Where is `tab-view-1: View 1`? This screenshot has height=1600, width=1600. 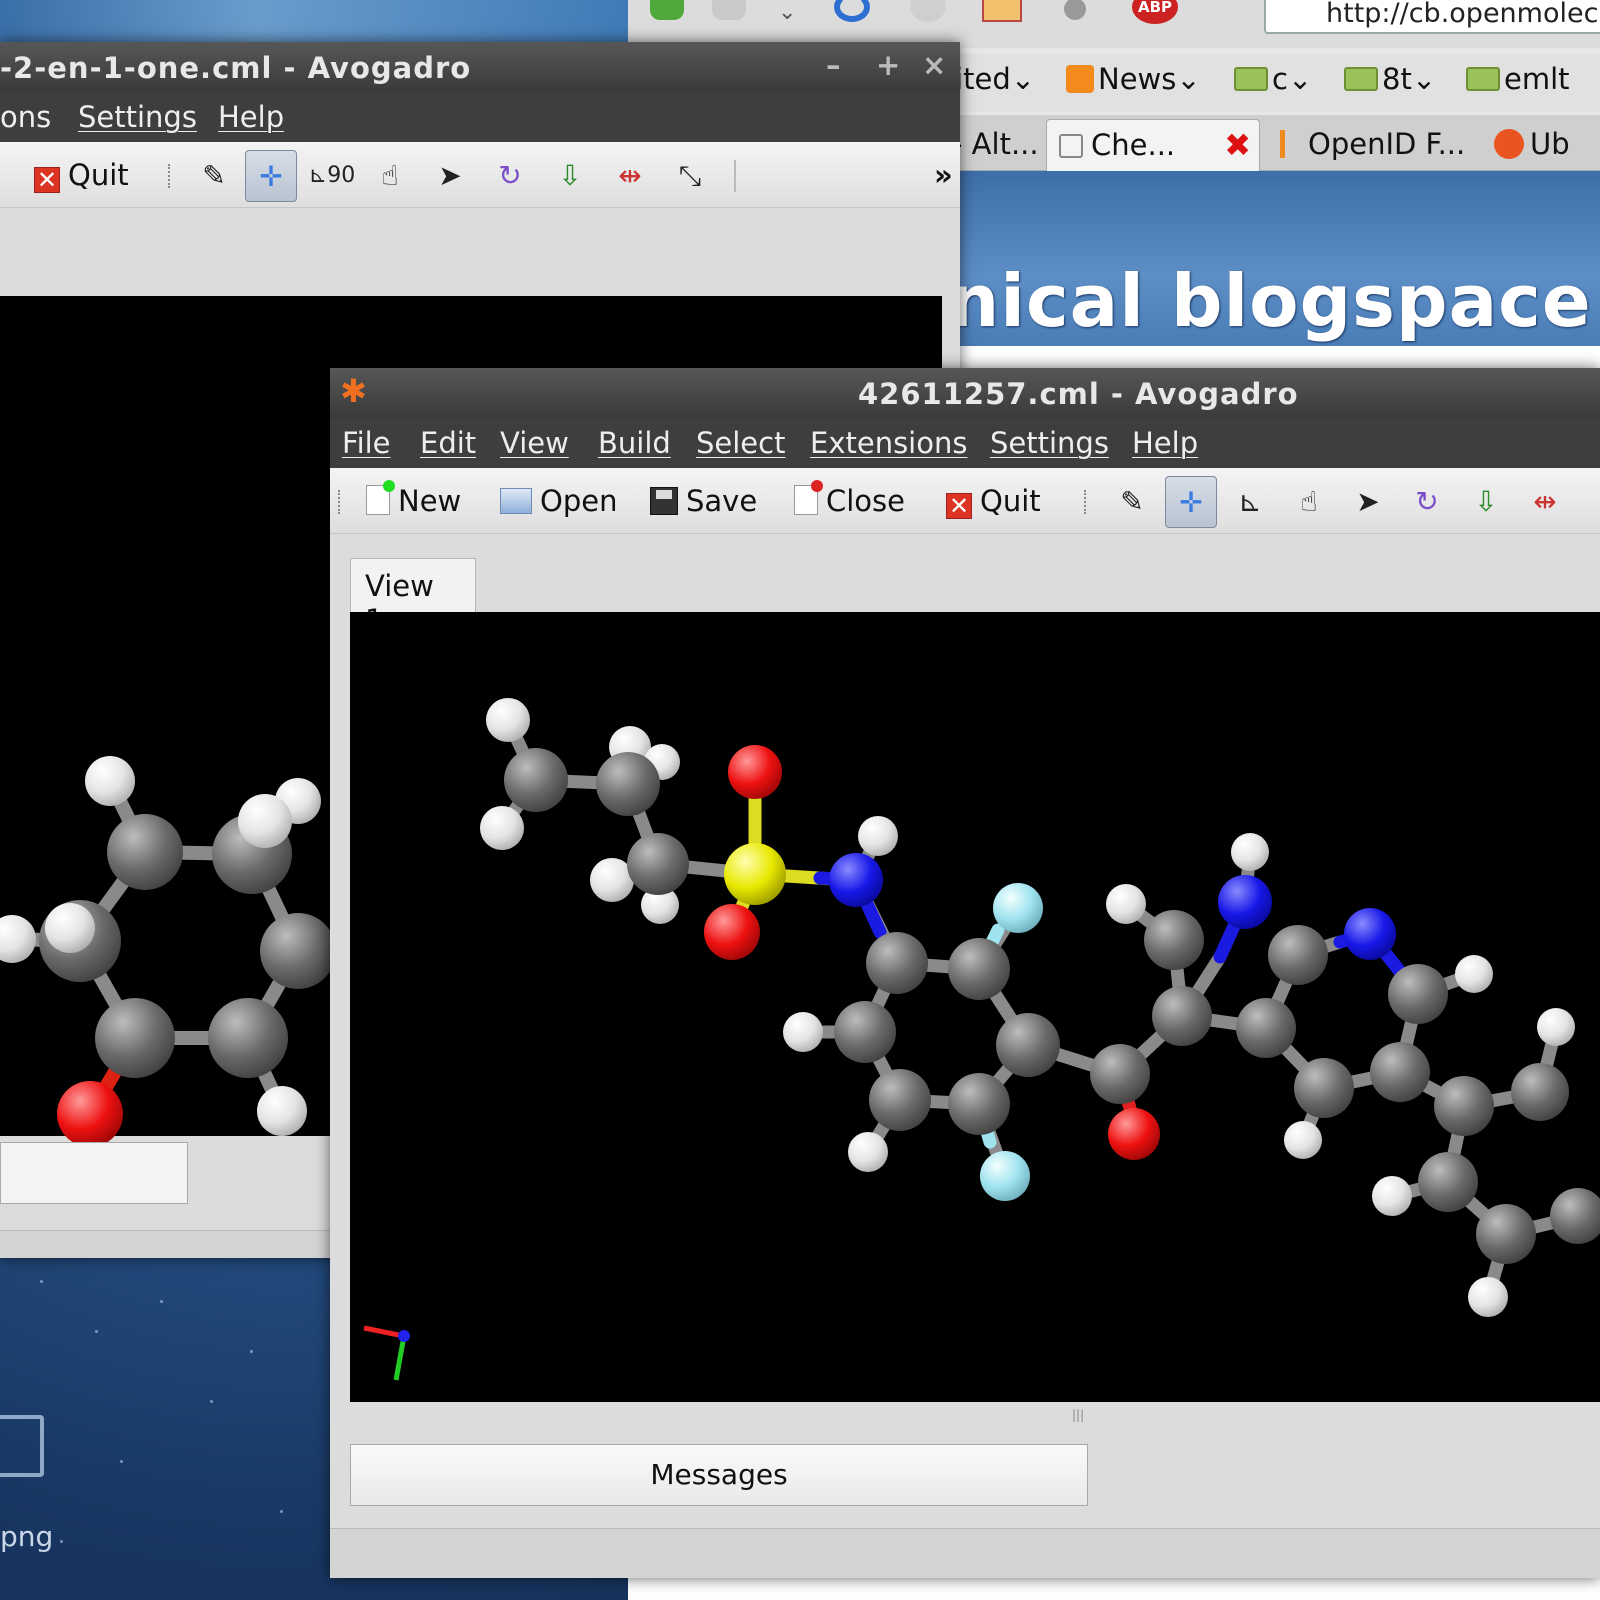
tab-view-1: View 1 is located at coordinates (413, 597).